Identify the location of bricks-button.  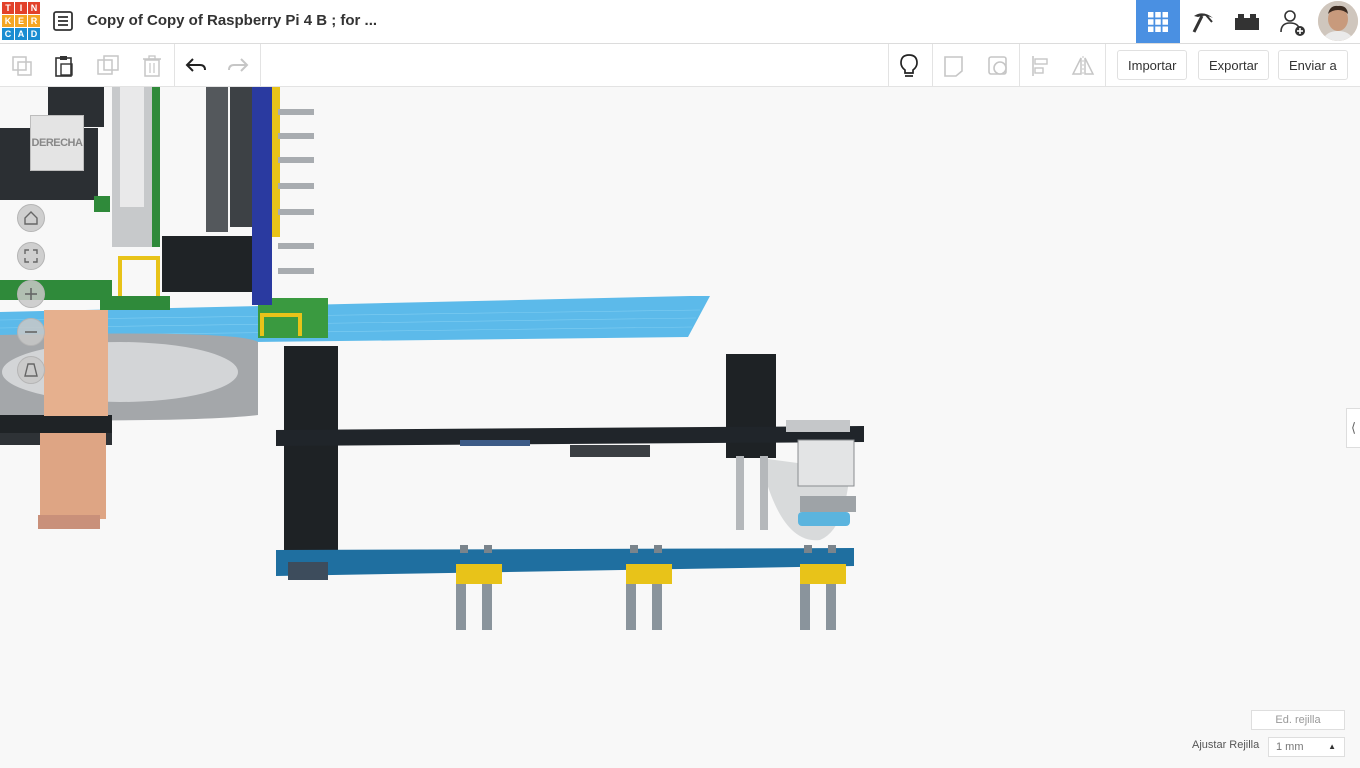
(1247, 21).